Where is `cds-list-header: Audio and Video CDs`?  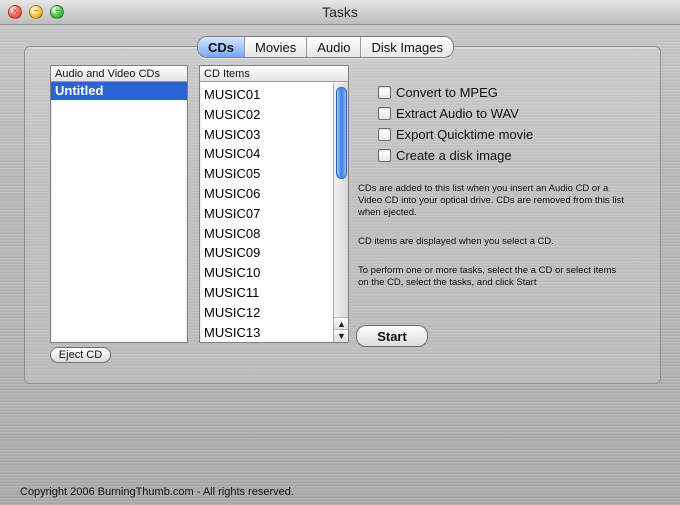 cds-list-header: Audio and Video CDs is located at coordinates (119, 74).